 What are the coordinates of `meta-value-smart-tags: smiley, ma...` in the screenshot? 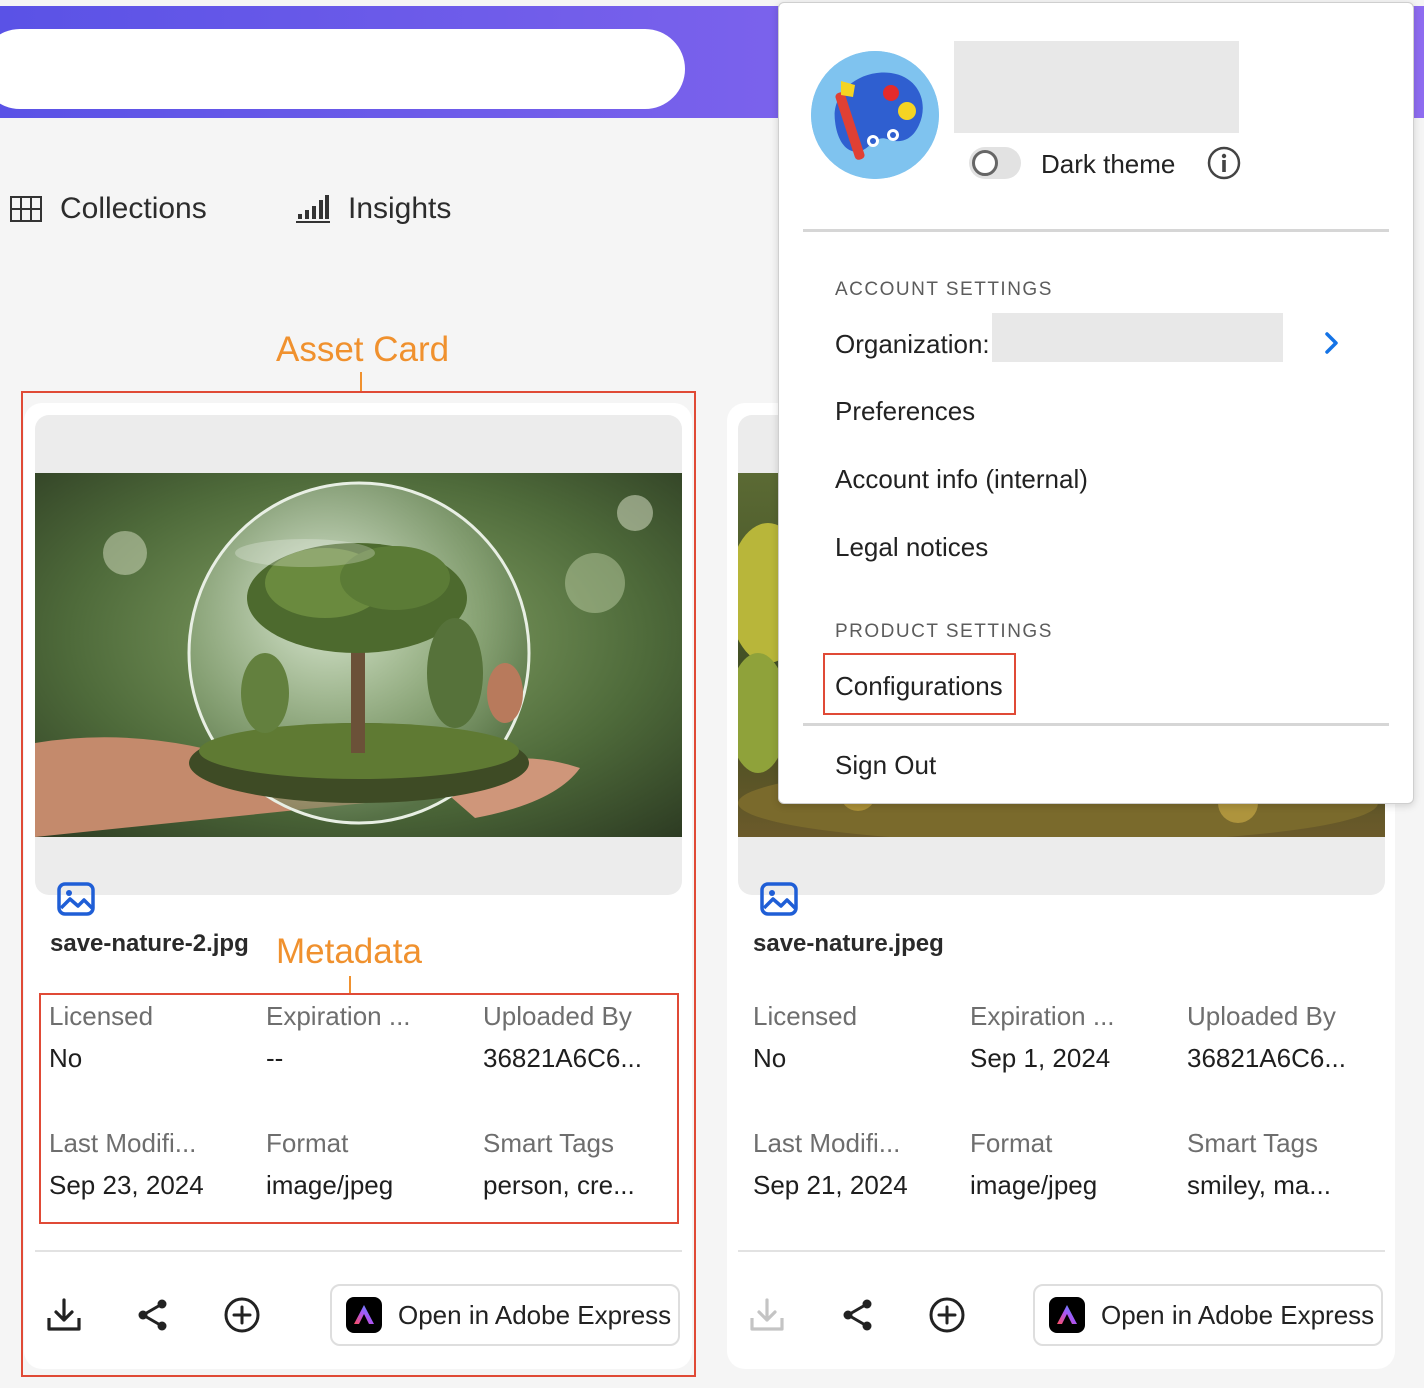 It's located at (1259, 1185).